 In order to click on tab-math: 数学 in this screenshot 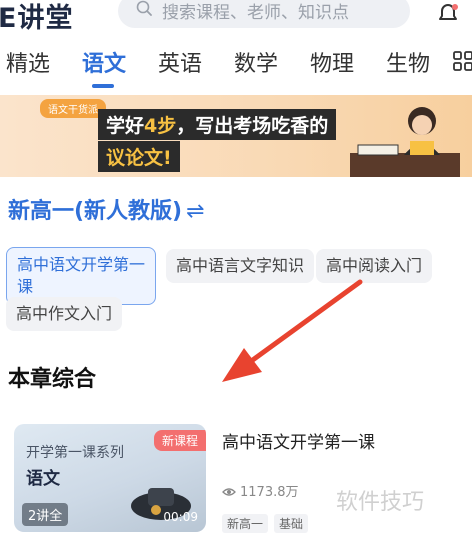, I will do `click(256, 62)`.